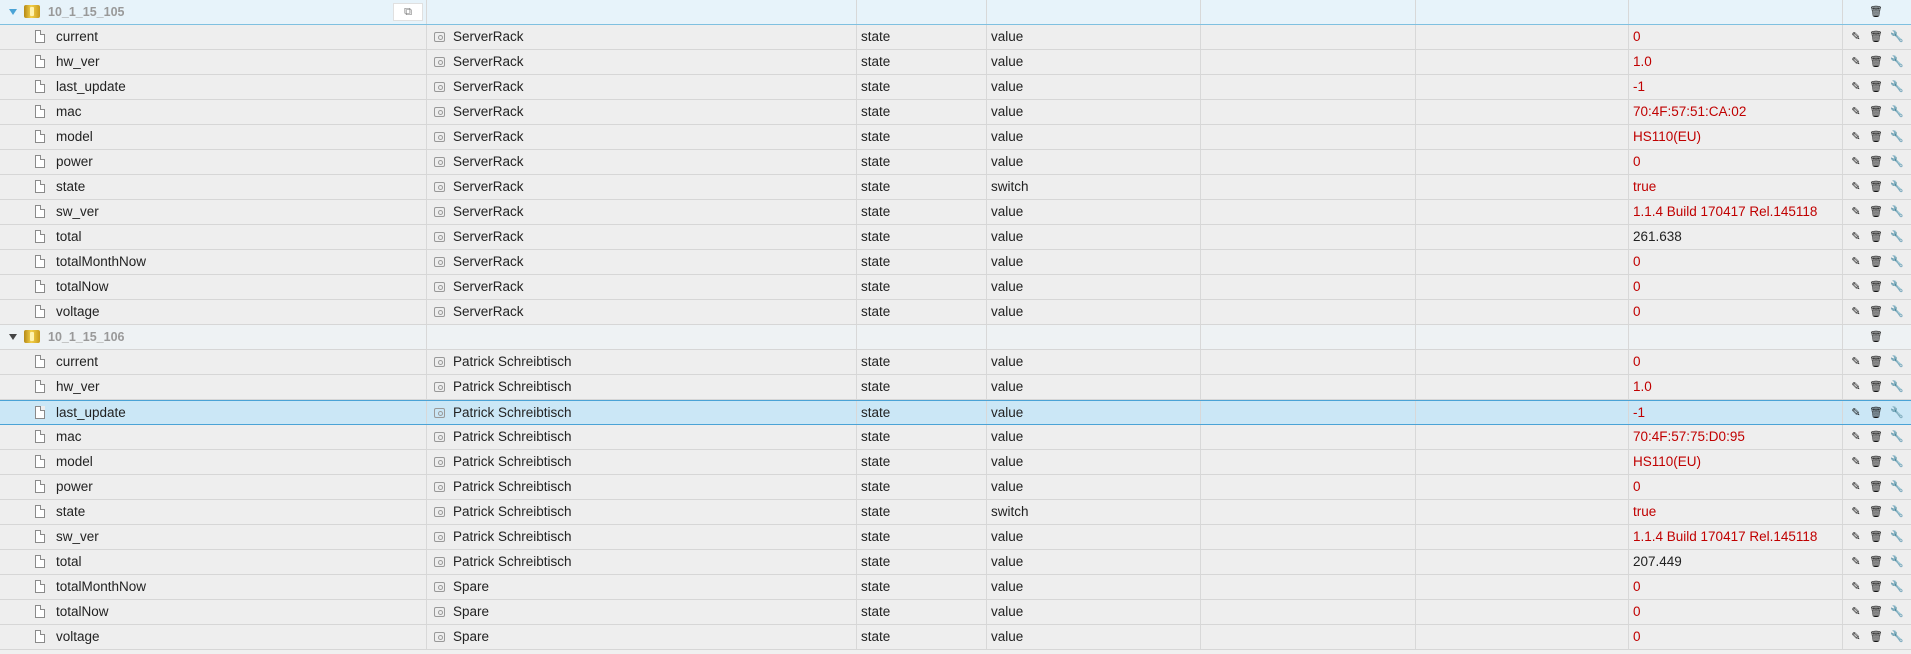 The height and width of the screenshot is (654, 1911). I want to click on state-value: 261.638, so click(1657, 237).